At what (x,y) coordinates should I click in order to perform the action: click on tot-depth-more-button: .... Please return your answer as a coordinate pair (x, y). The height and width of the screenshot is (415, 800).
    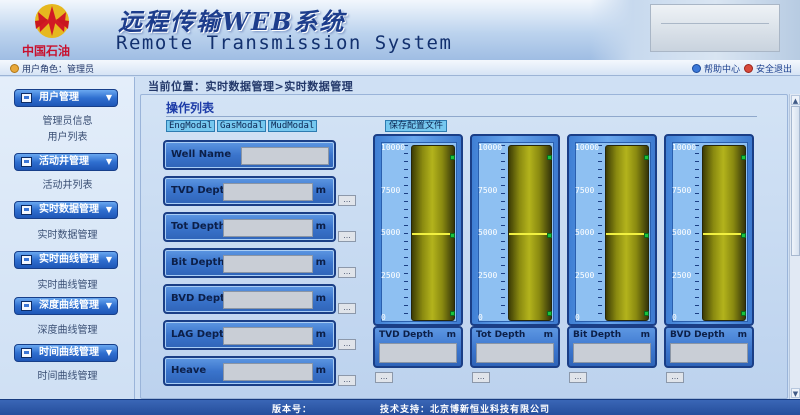
    Looking at the image, I should click on (347, 236).